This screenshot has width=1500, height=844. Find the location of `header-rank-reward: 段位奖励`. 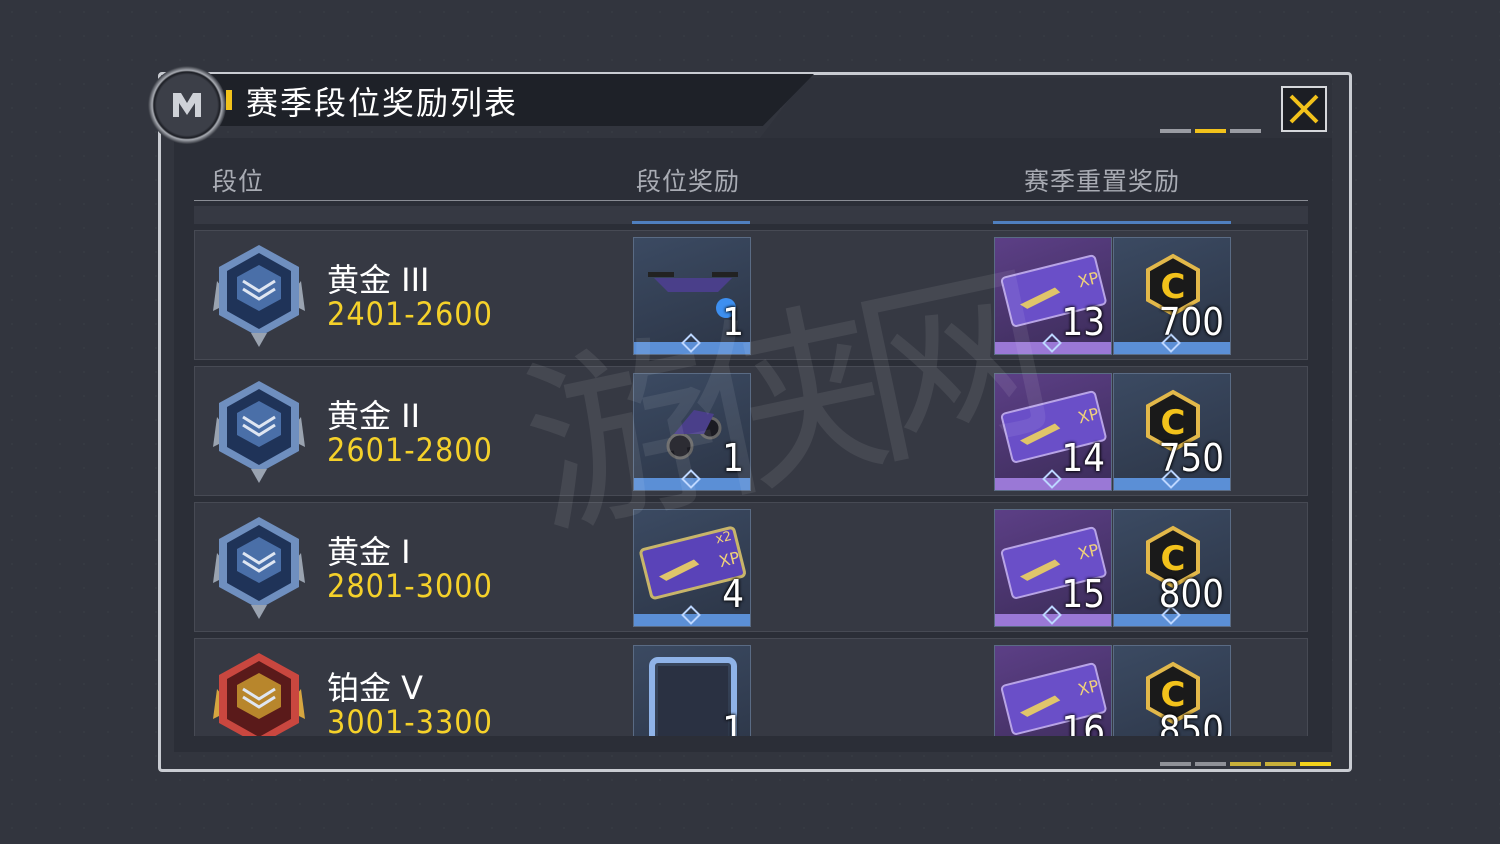

header-rank-reward: 段位奖励 is located at coordinates (688, 181).